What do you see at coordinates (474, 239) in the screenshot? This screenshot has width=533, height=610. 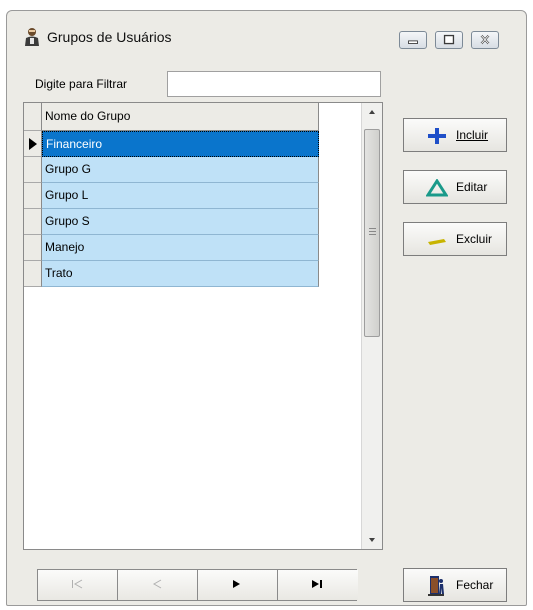 I see `excluir-label: Excluir` at bounding box center [474, 239].